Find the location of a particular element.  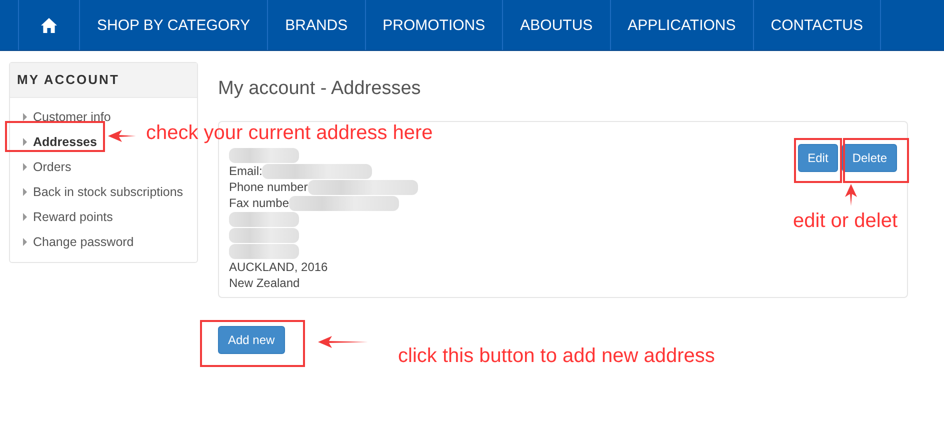

annotation-text: edit or delet is located at coordinates (845, 221).